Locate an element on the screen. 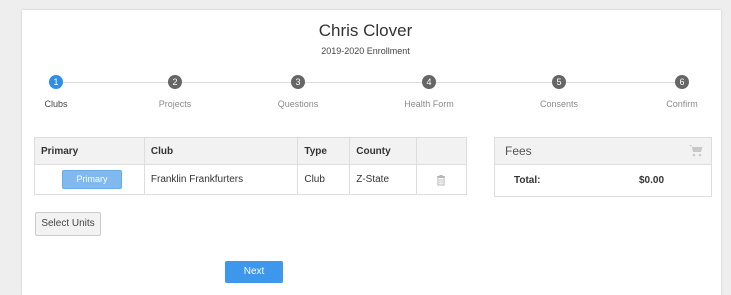 The height and width of the screenshot is (295, 731). primary-button: Primary is located at coordinates (92, 179).